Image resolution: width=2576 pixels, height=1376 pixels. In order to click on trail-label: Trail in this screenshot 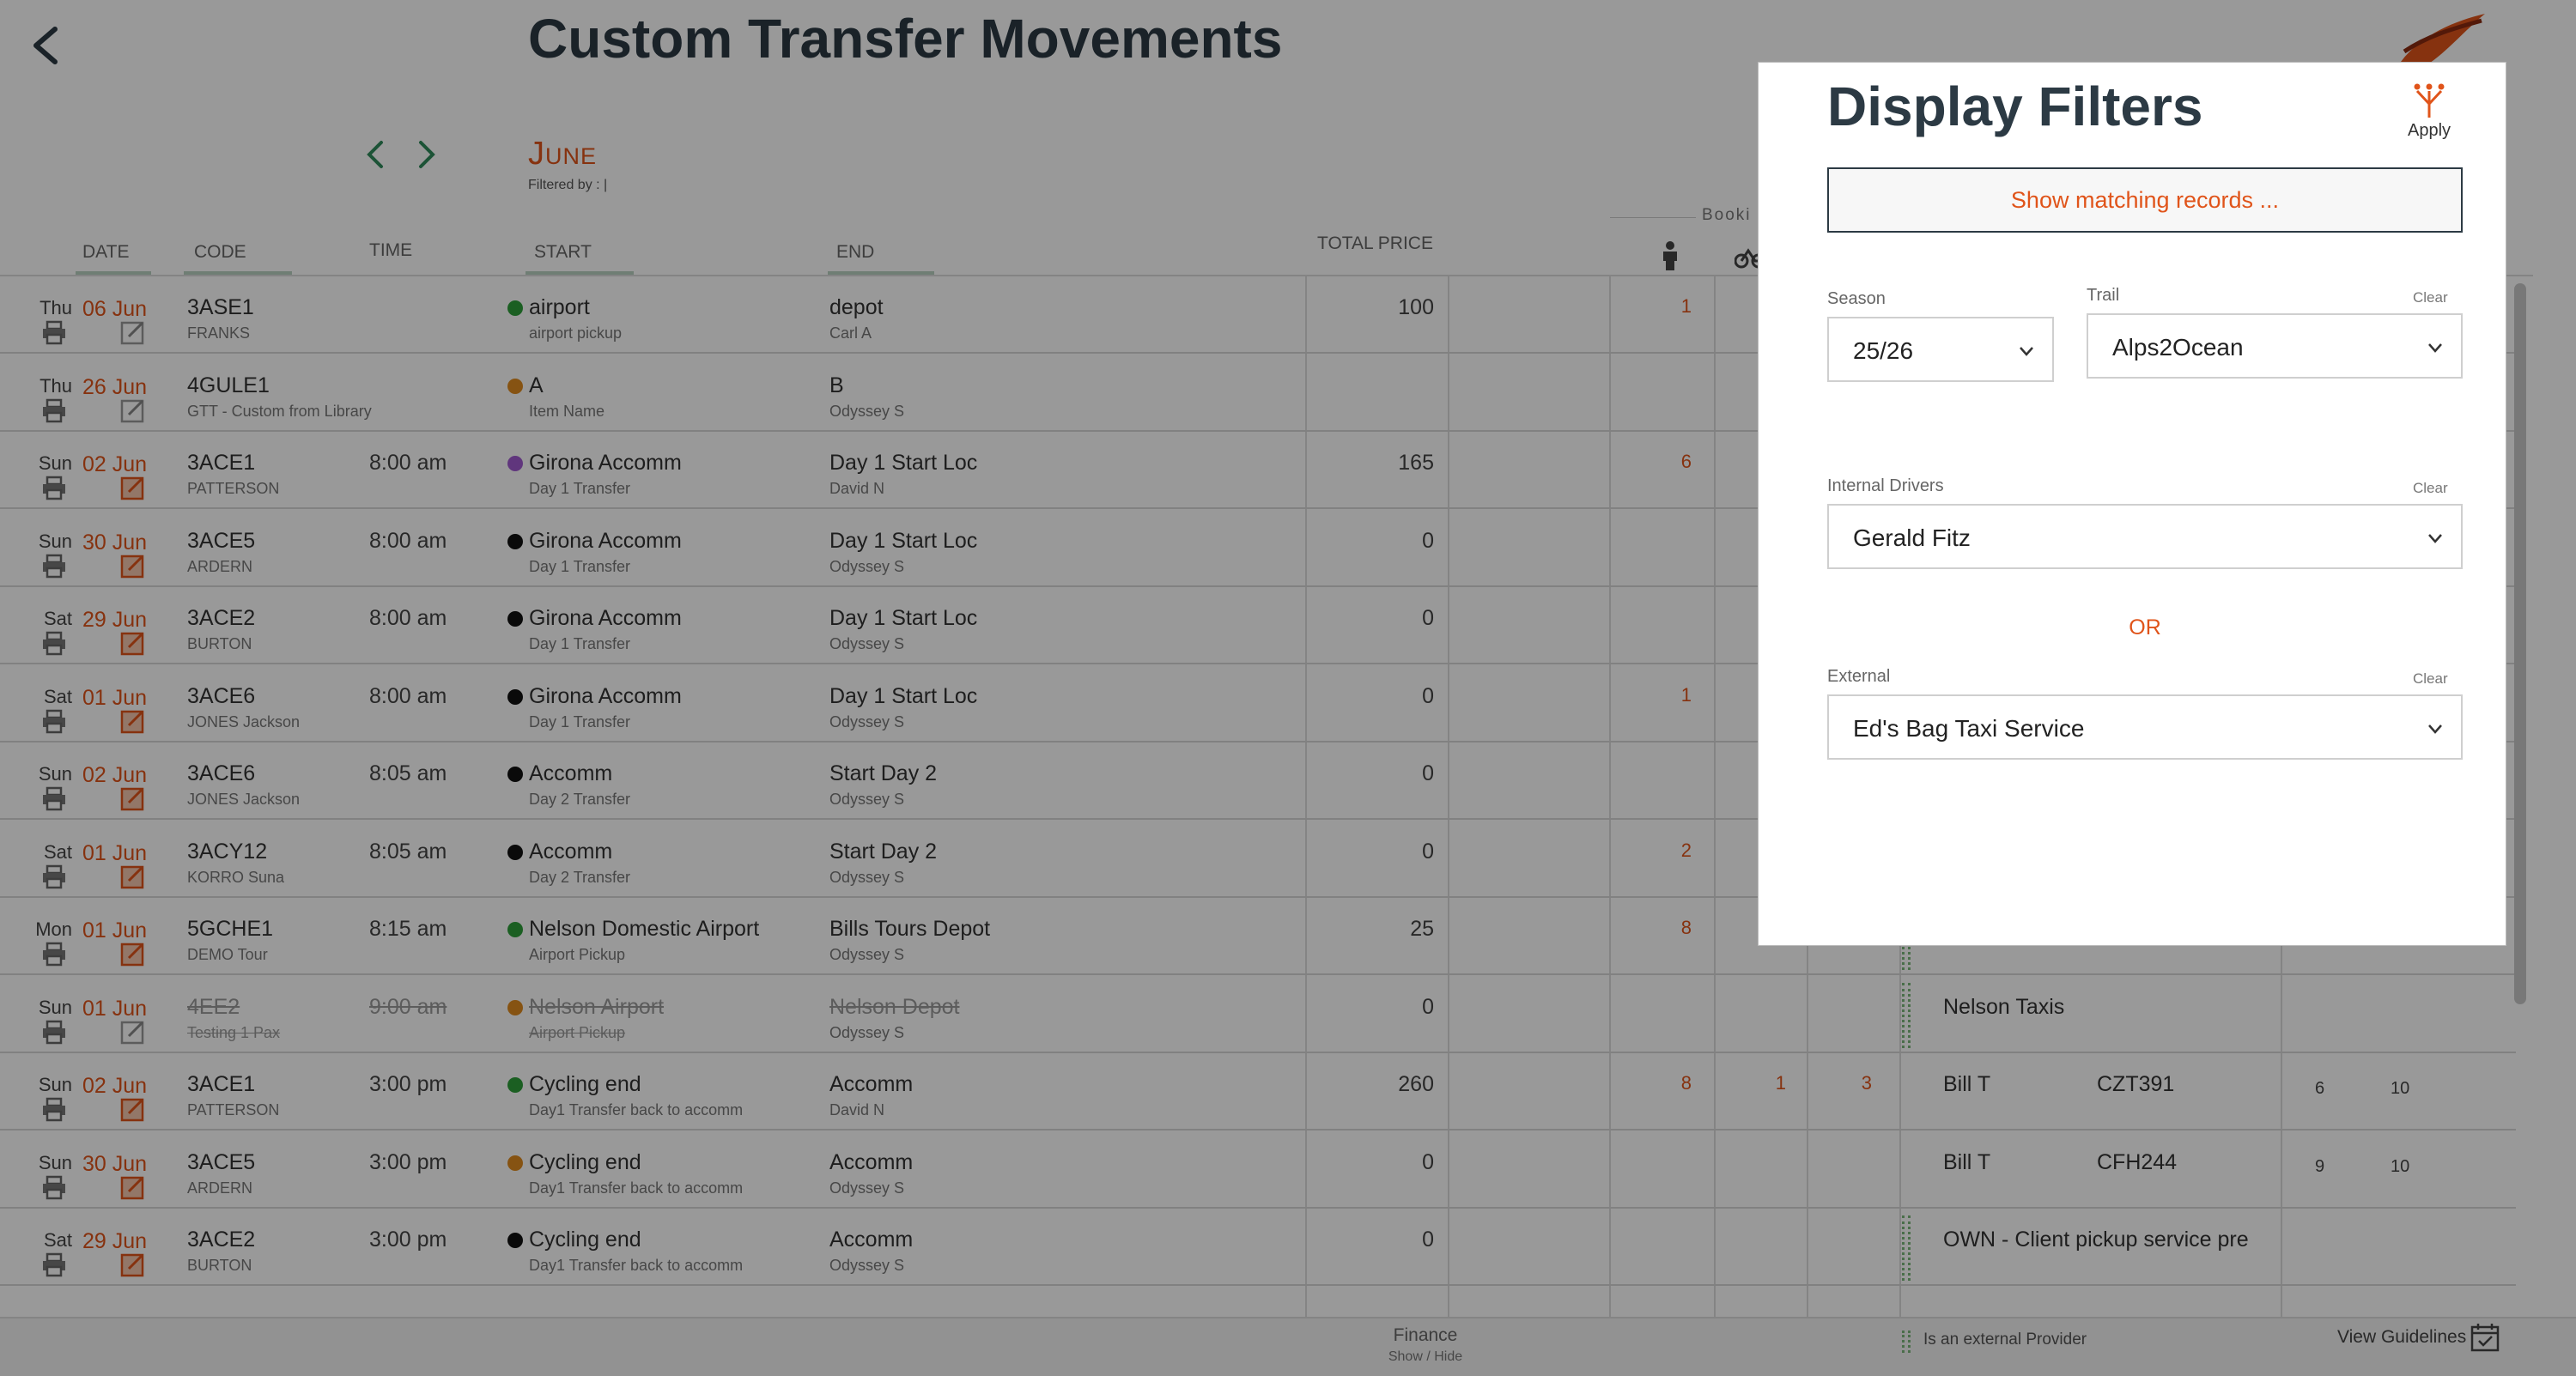, I will do `click(2104, 295)`.